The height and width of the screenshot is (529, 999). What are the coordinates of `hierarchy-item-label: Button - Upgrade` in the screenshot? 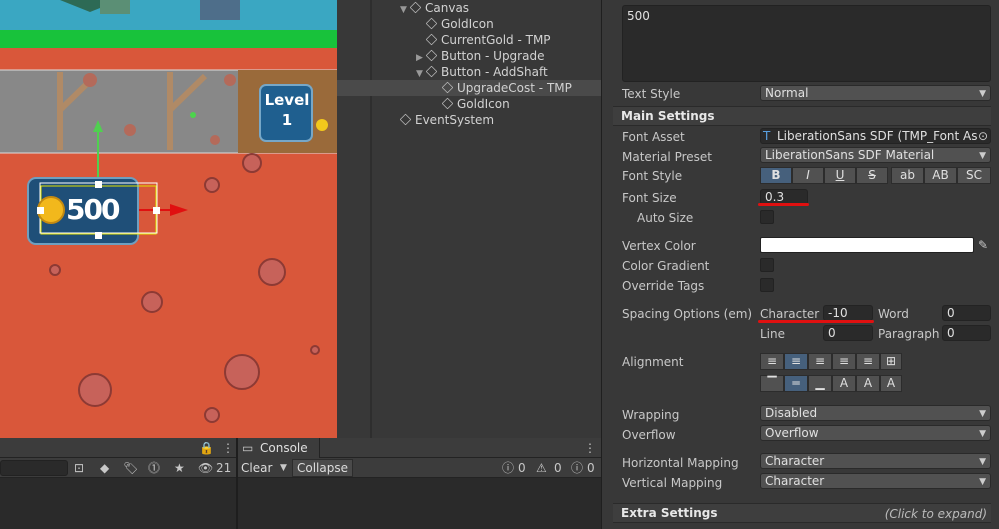 It's located at (493, 56).